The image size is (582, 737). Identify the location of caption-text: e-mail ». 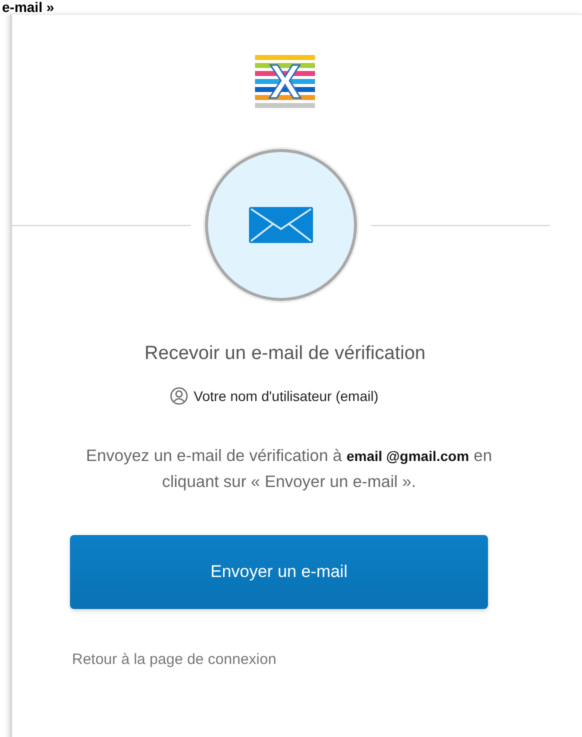
(28, 7).